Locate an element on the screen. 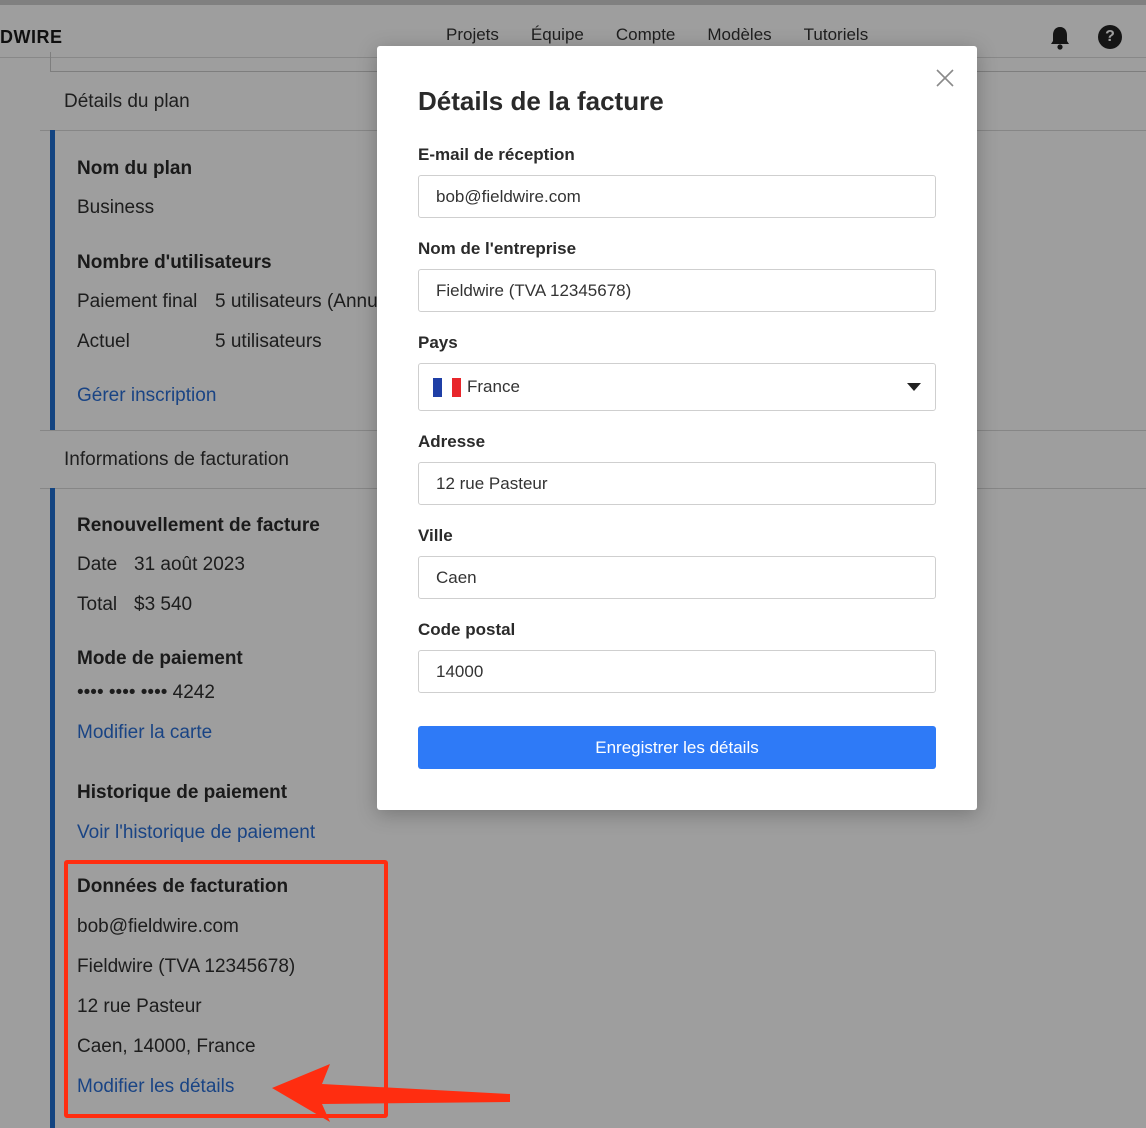 Image resolution: width=1146 pixels, height=1128 pixels. caret-down-icon is located at coordinates (914, 387).